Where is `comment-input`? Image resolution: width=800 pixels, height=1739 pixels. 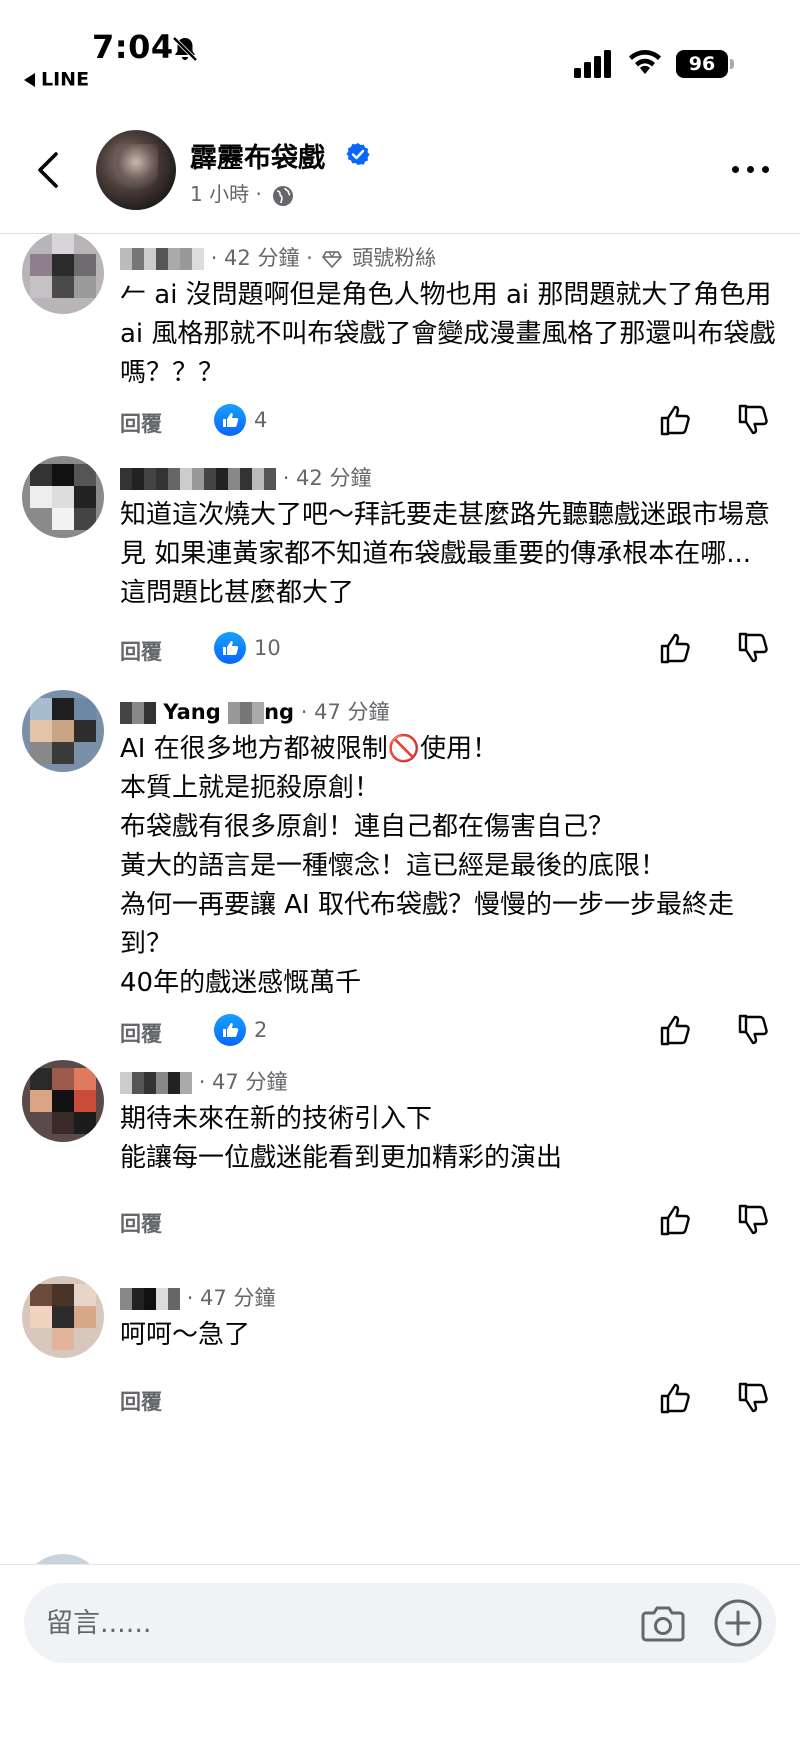 comment-input is located at coordinates (326, 1623).